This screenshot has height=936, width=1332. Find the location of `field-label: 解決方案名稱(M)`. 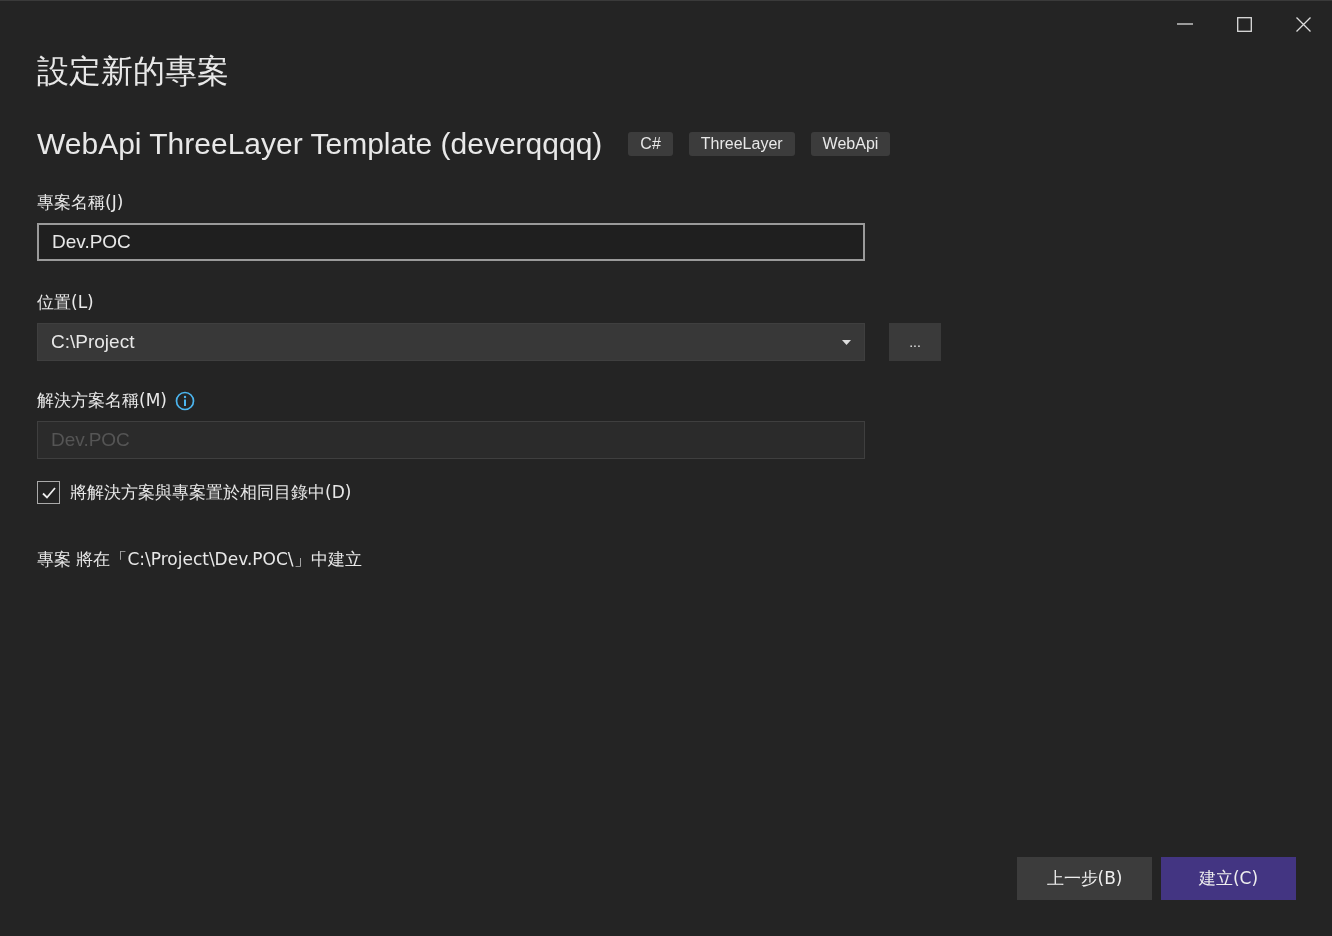

field-label: 解決方案名稱(M) is located at coordinates (102, 400).